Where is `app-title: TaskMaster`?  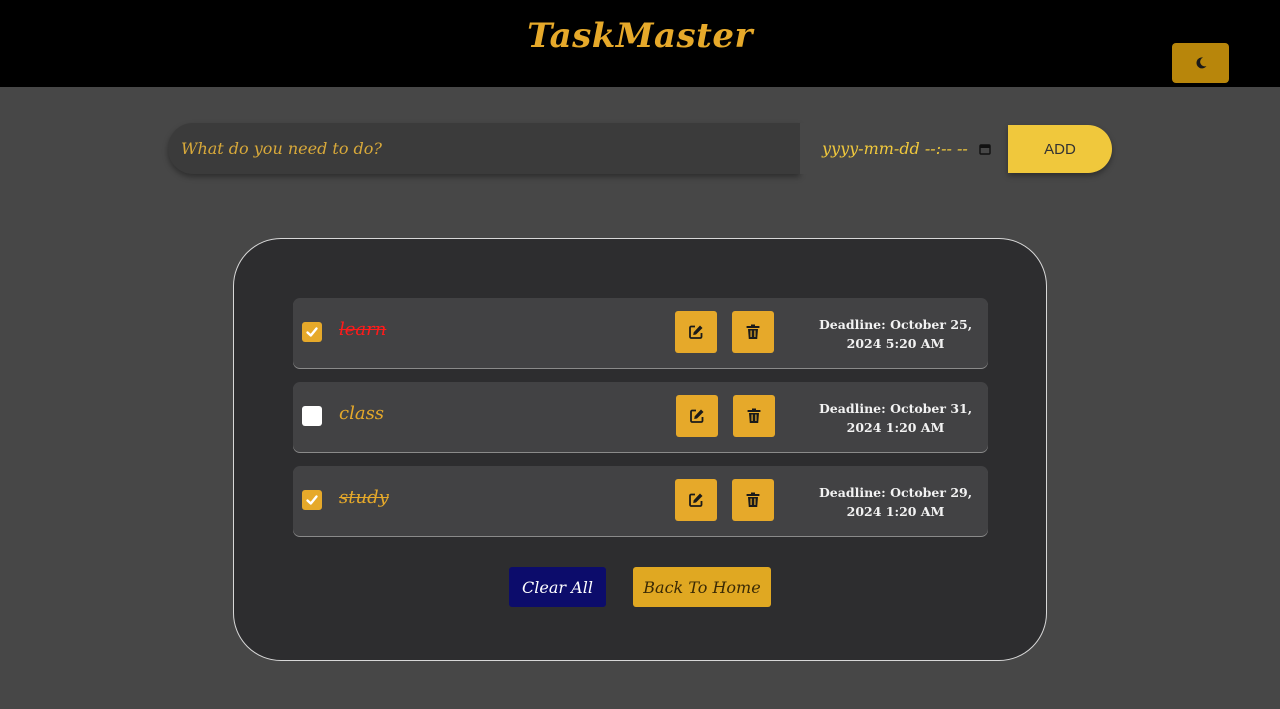 app-title: TaskMaster is located at coordinates (640, 36).